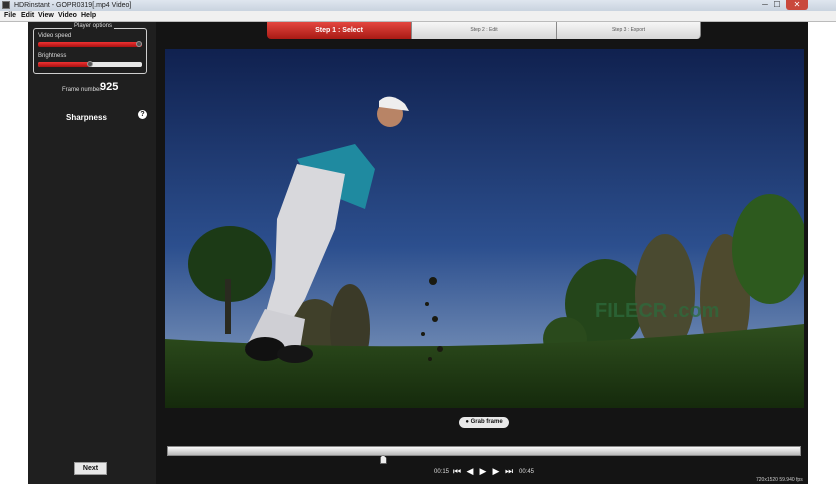 This screenshot has width=836, height=484. What do you see at coordinates (93, 26) in the screenshot?
I see `player-options-title: Player options` at bounding box center [93, 26].